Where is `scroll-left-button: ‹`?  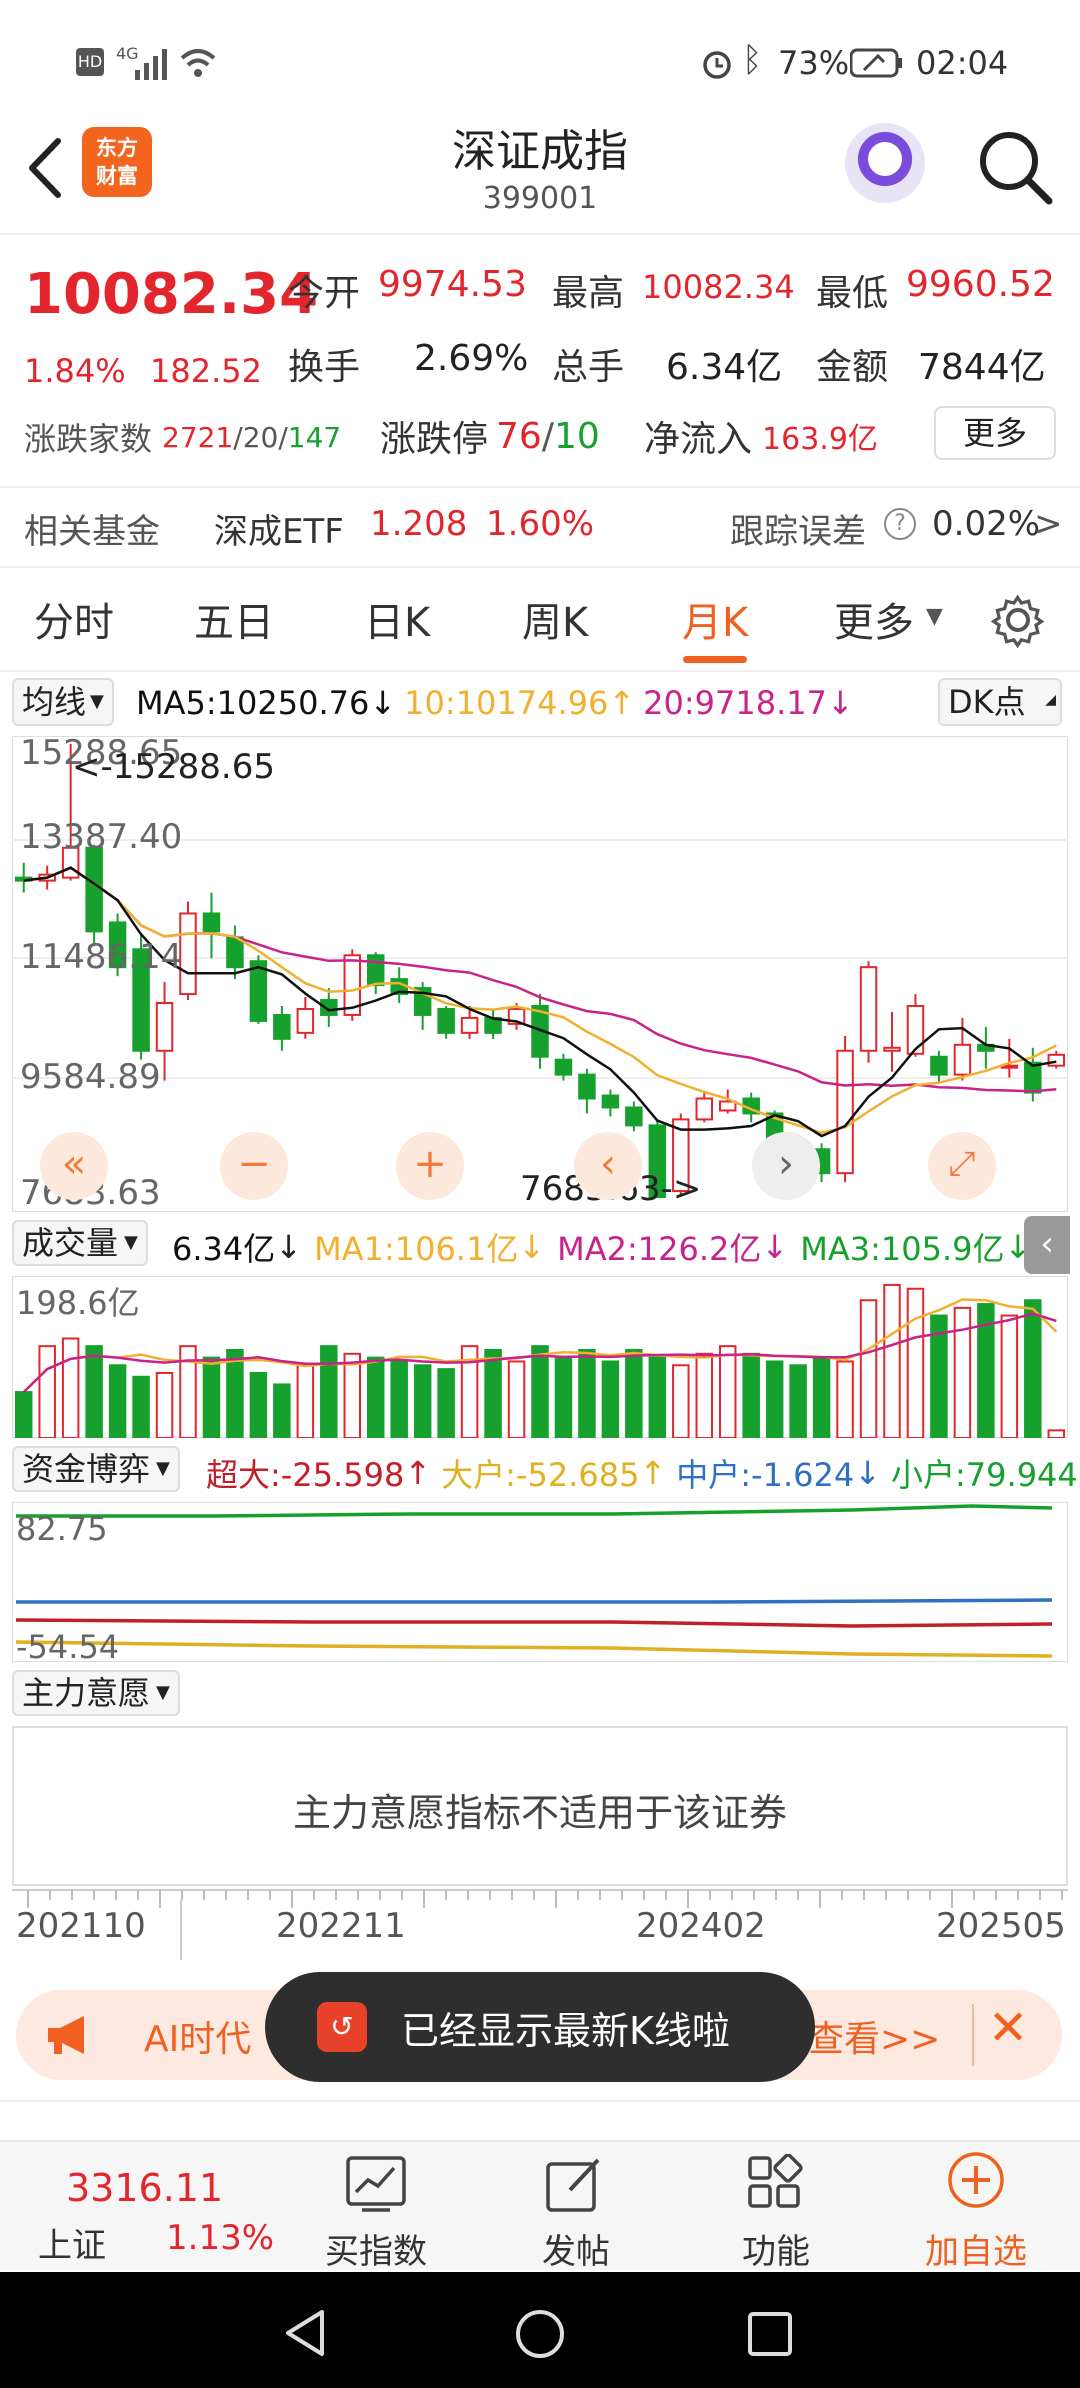 scroll-left-button: ‹ is located at coordinates (608, 1166).